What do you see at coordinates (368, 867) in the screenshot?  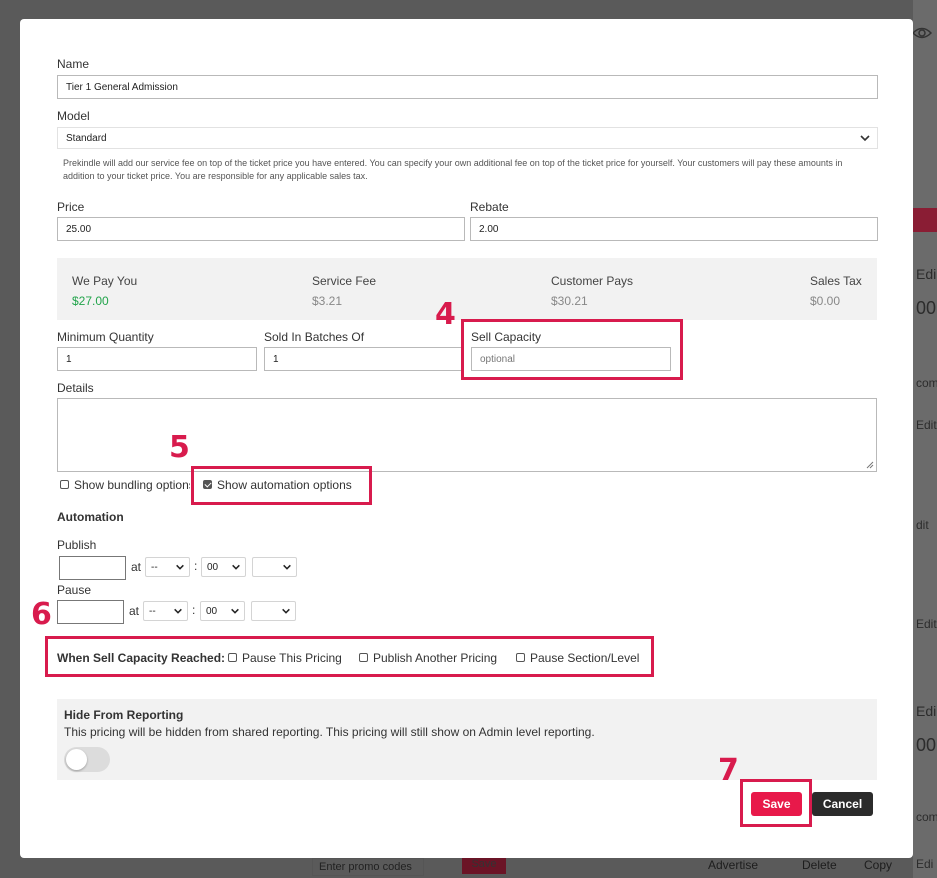 I see `background-promo-input: Enter promo codes` at bounding box center [368, 867].